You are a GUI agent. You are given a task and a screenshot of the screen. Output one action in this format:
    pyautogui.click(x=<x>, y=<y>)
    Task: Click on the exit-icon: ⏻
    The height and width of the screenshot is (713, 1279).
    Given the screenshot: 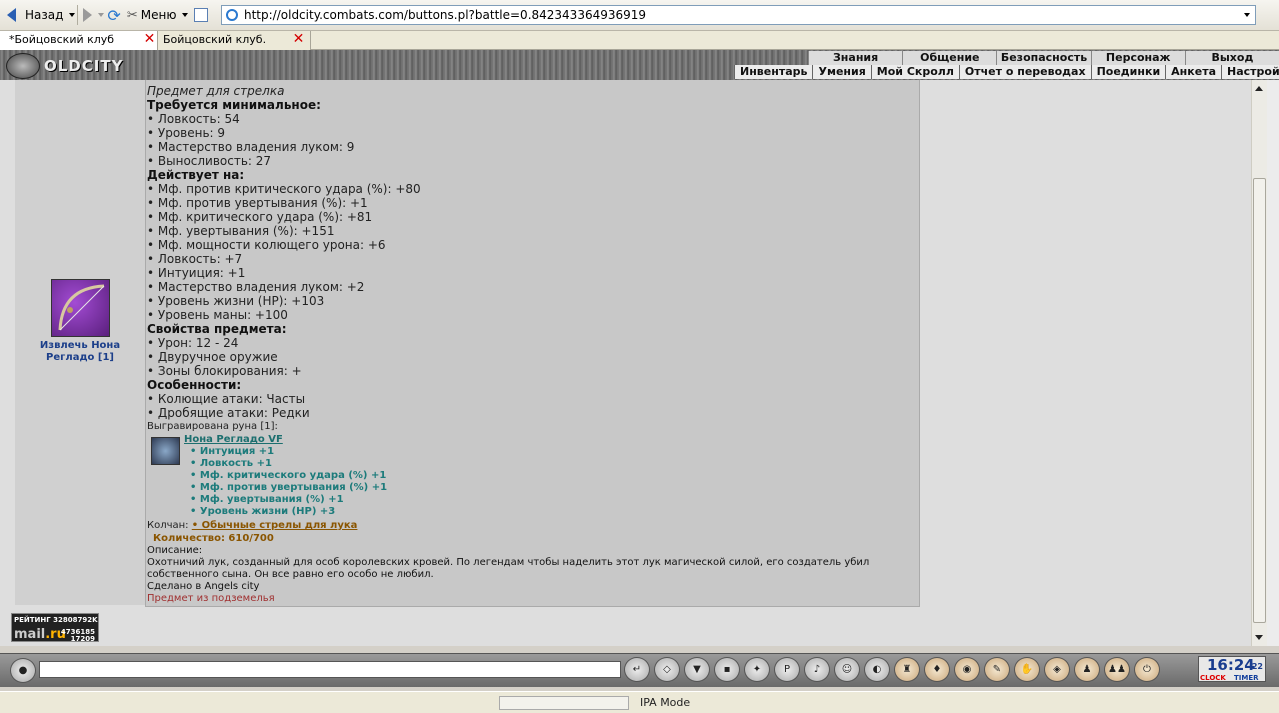 What is the action you would take?
    pyautogui.click(x=1147, y=669)
    